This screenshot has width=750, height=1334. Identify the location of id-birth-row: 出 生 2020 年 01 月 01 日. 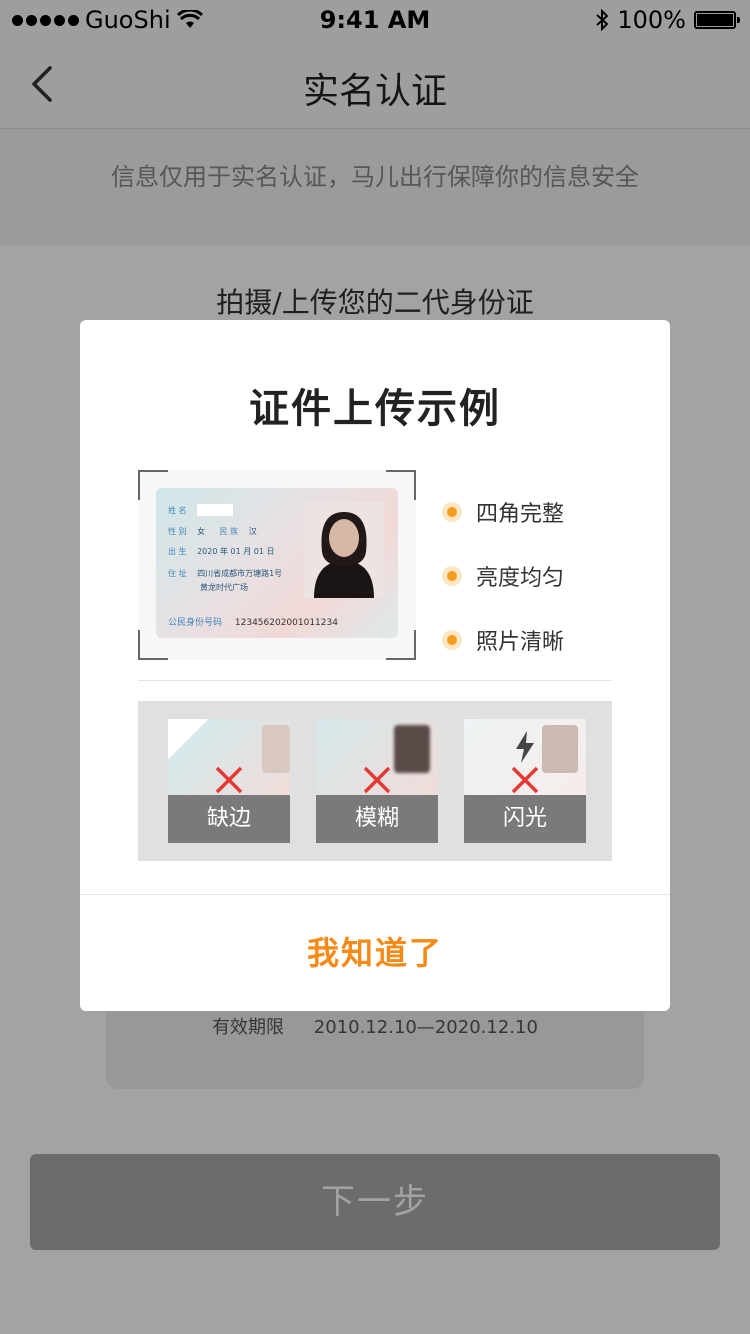
(221, 551).